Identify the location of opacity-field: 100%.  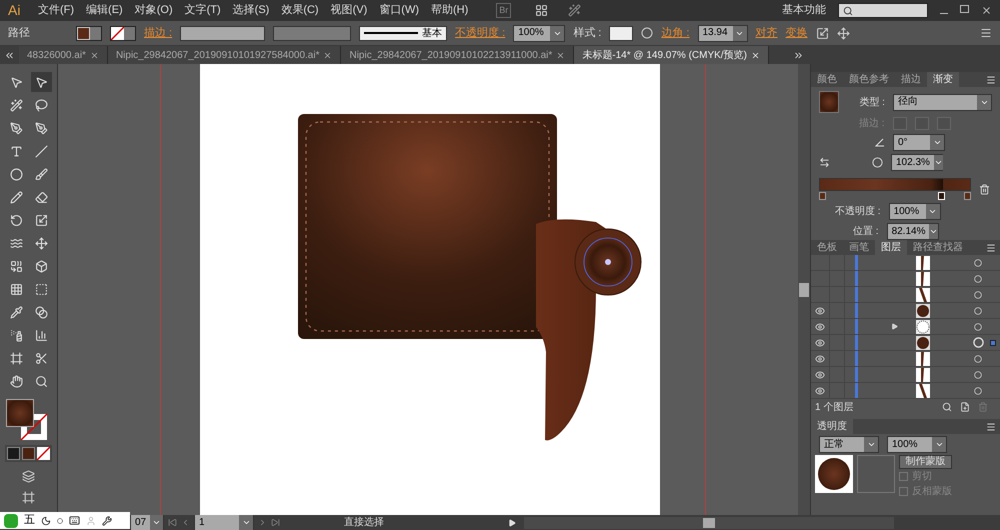
(539, 33).